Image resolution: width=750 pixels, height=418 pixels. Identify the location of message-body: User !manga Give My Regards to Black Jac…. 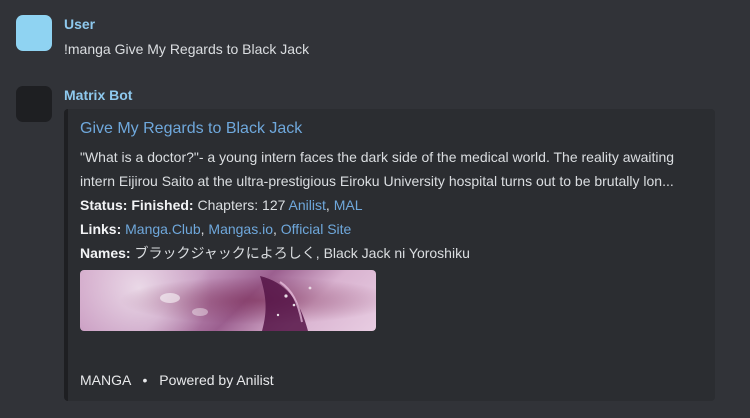
(390, 37).